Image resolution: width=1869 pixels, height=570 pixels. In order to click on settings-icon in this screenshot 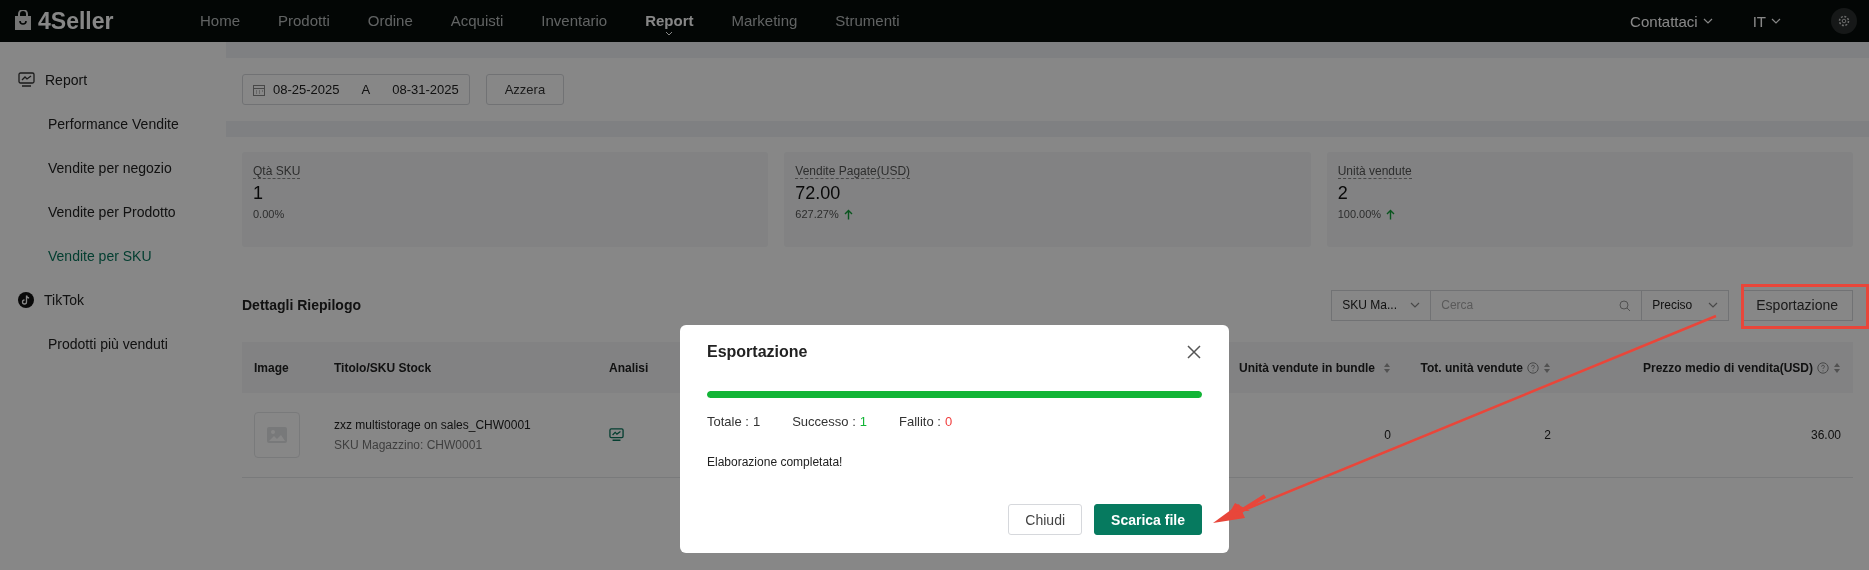, I will do `click(1844, 21)`.